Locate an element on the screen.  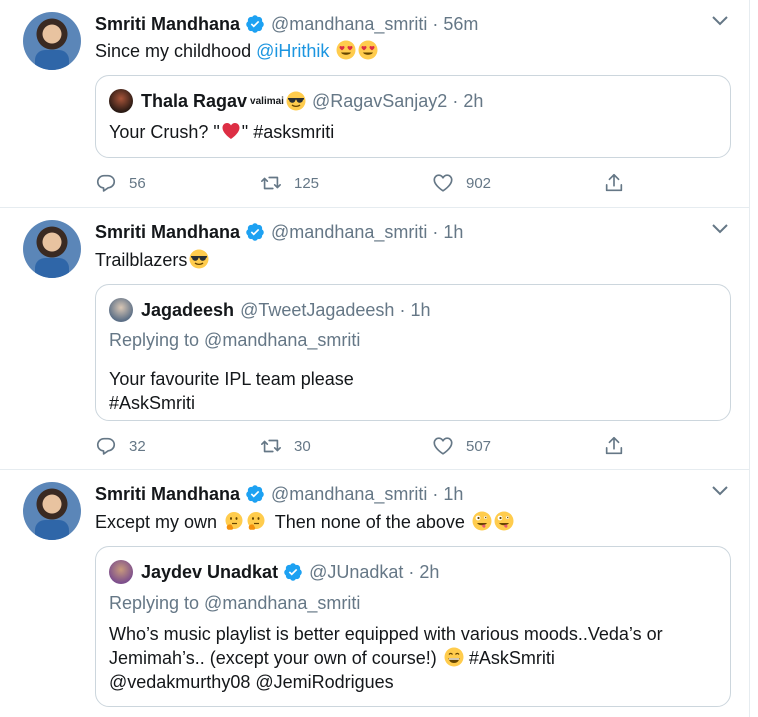
tweet-text-body: Then none of the above is located at coordinates (370, 522).